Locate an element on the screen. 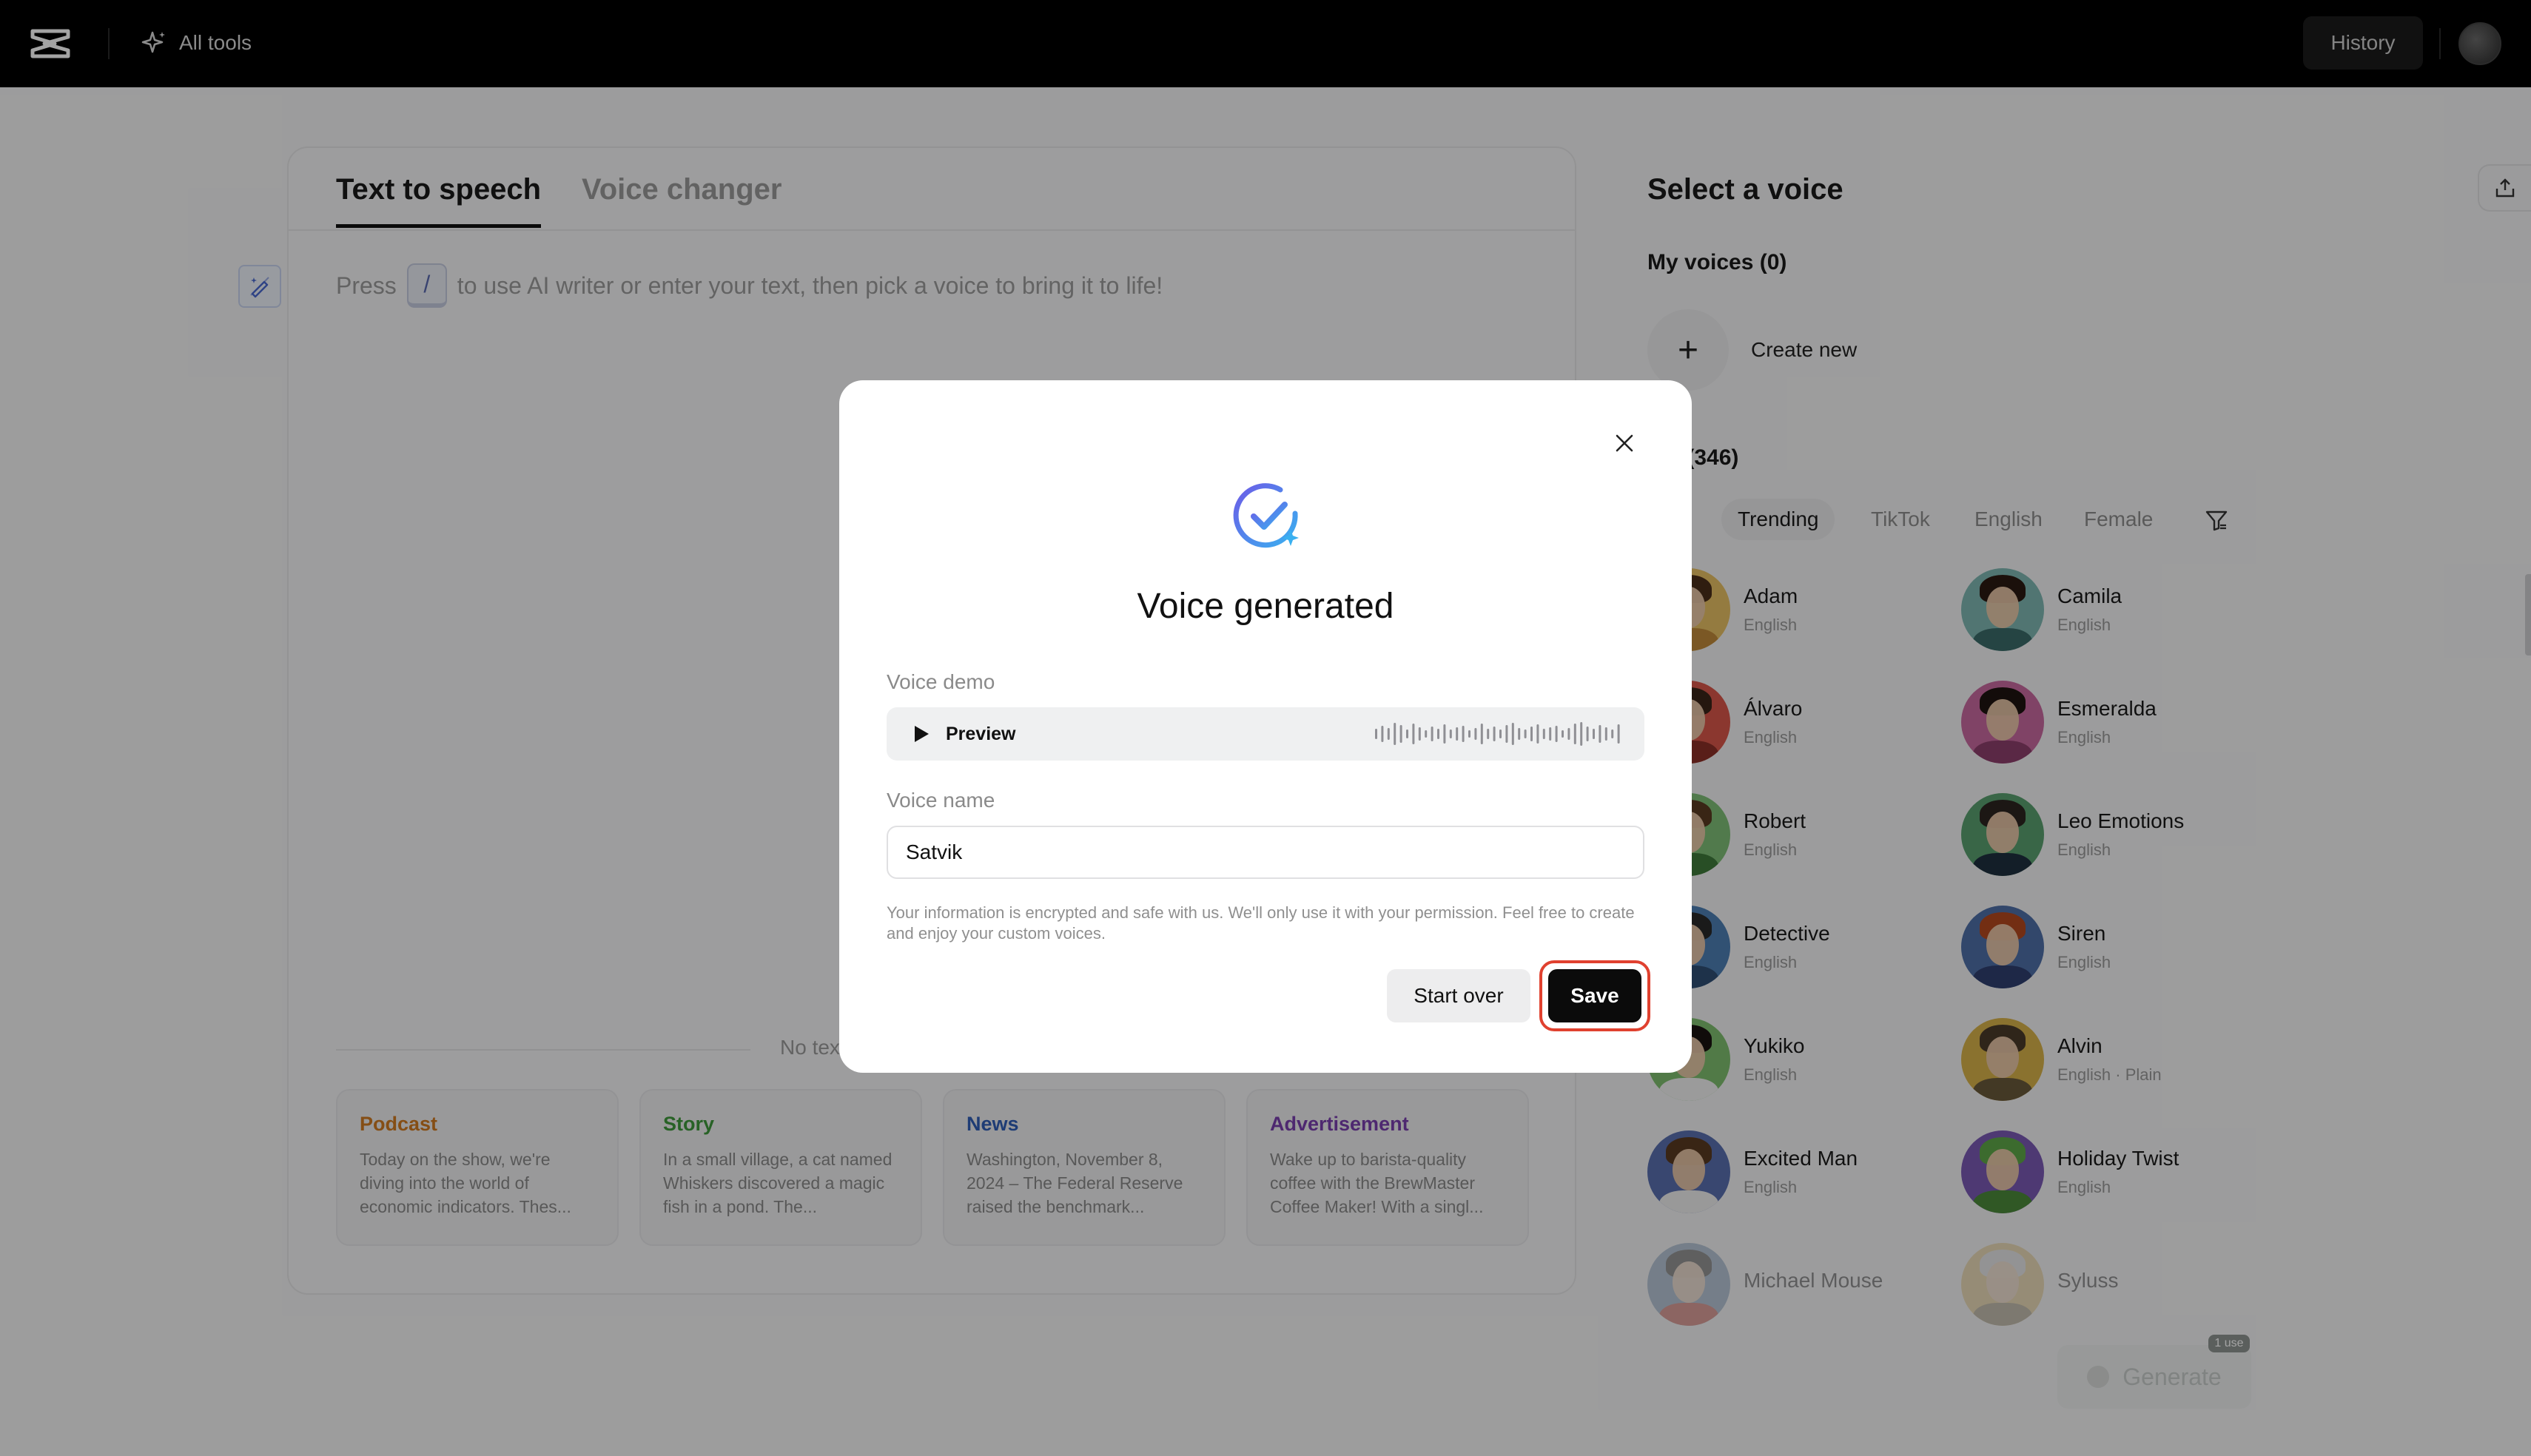  close-button is located at coordinates (1624, 443).